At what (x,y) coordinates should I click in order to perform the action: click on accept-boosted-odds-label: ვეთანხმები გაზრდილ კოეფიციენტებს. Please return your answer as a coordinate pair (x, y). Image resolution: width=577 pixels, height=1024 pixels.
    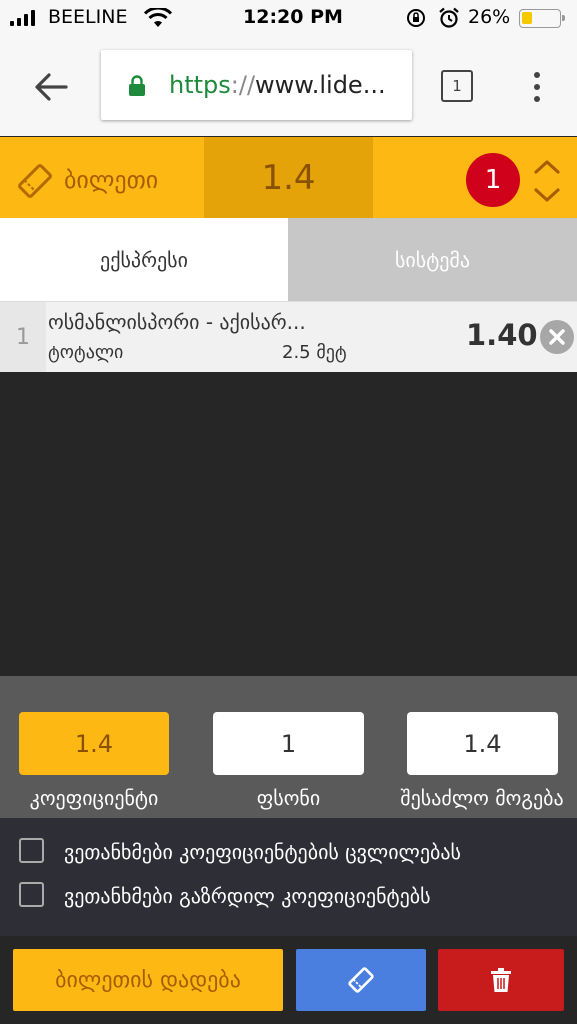
    Looking at the image, I should click on (247, 896).